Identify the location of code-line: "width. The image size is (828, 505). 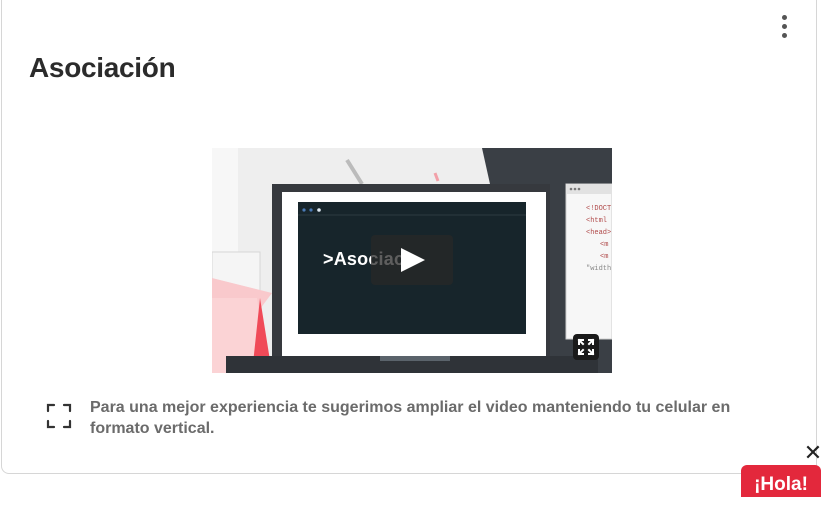
(598, 269).